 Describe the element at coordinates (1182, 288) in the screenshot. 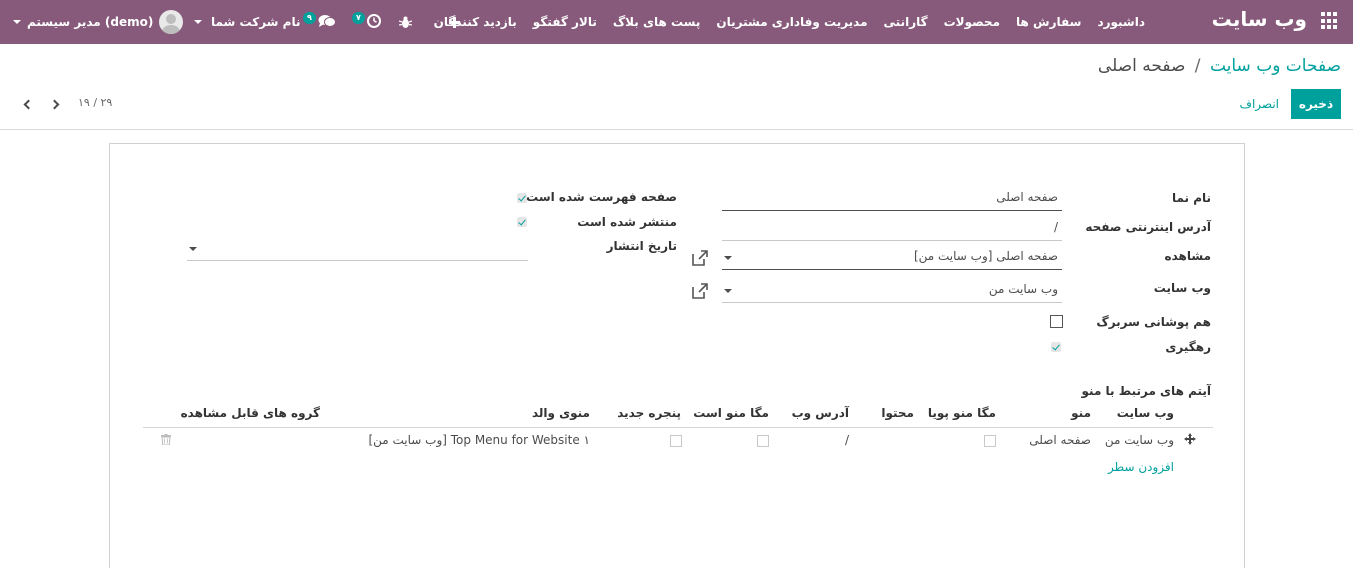

I see `label-website: وب سایت` at that location.